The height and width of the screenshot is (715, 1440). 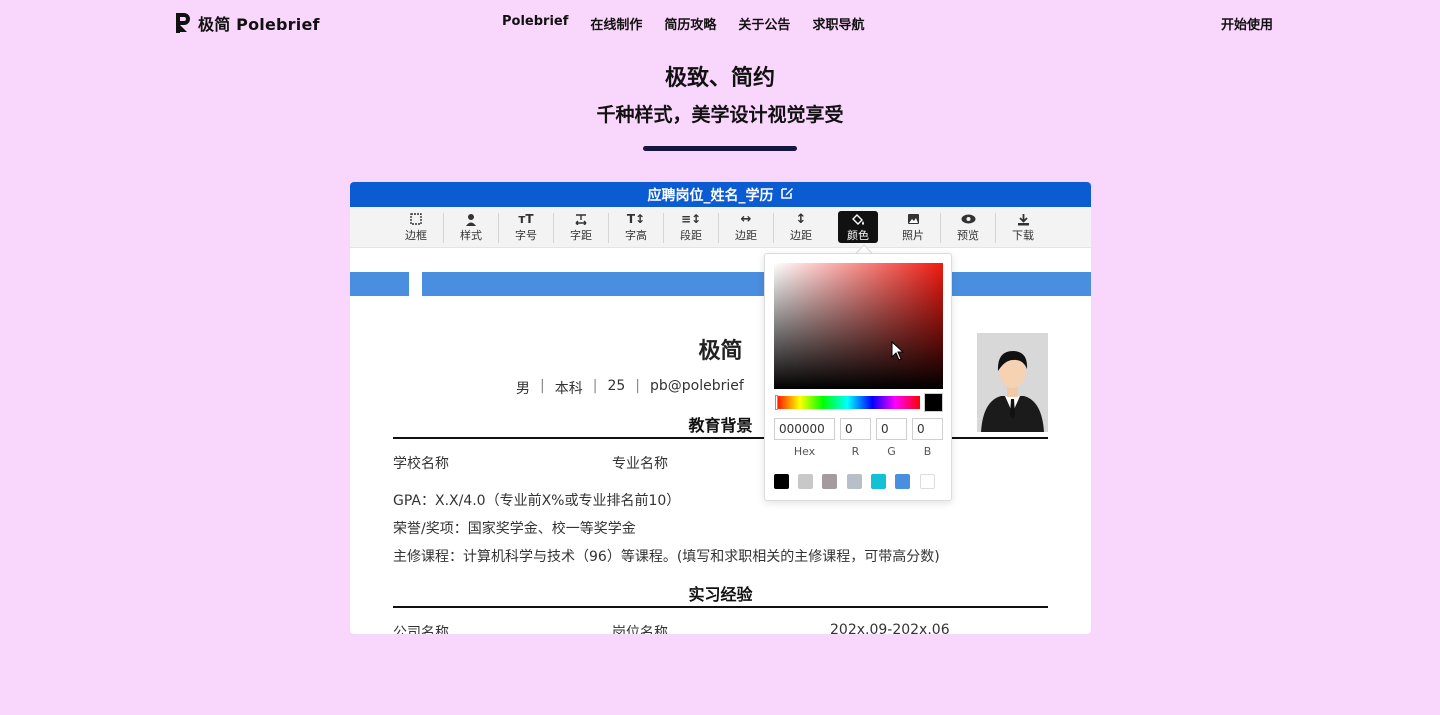 What do you see at coordinates (933, 402) in the screenshot?
I see `current-color-swatch` at bounding box center [933, 402].